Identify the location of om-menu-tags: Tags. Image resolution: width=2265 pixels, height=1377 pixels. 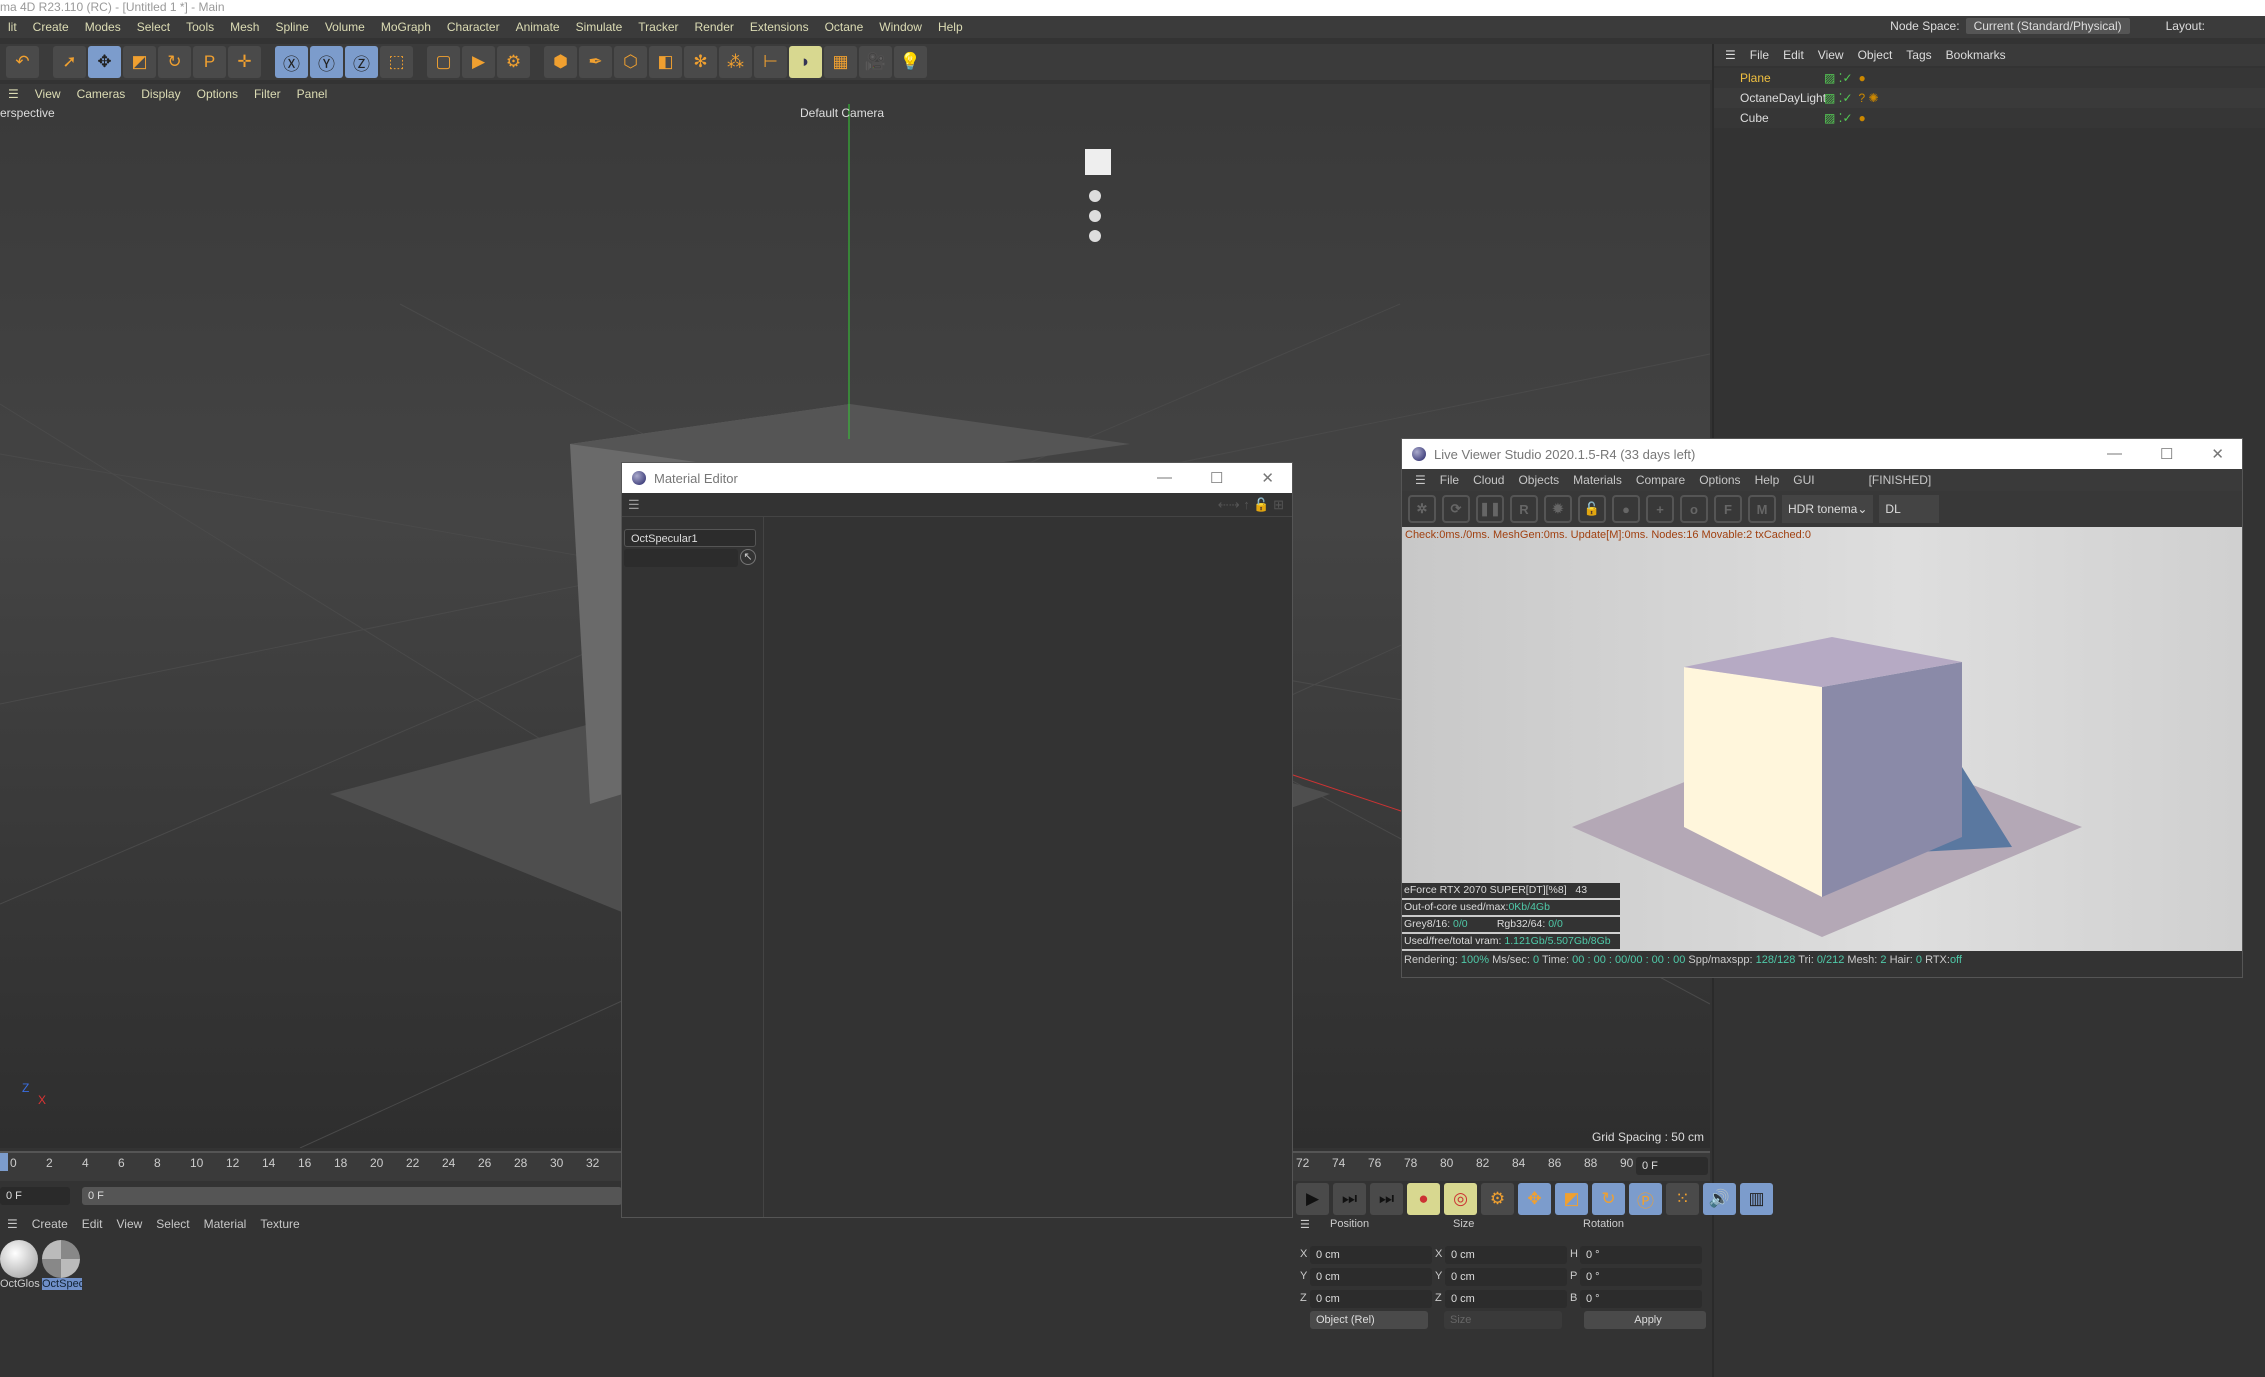
(1918, 55).